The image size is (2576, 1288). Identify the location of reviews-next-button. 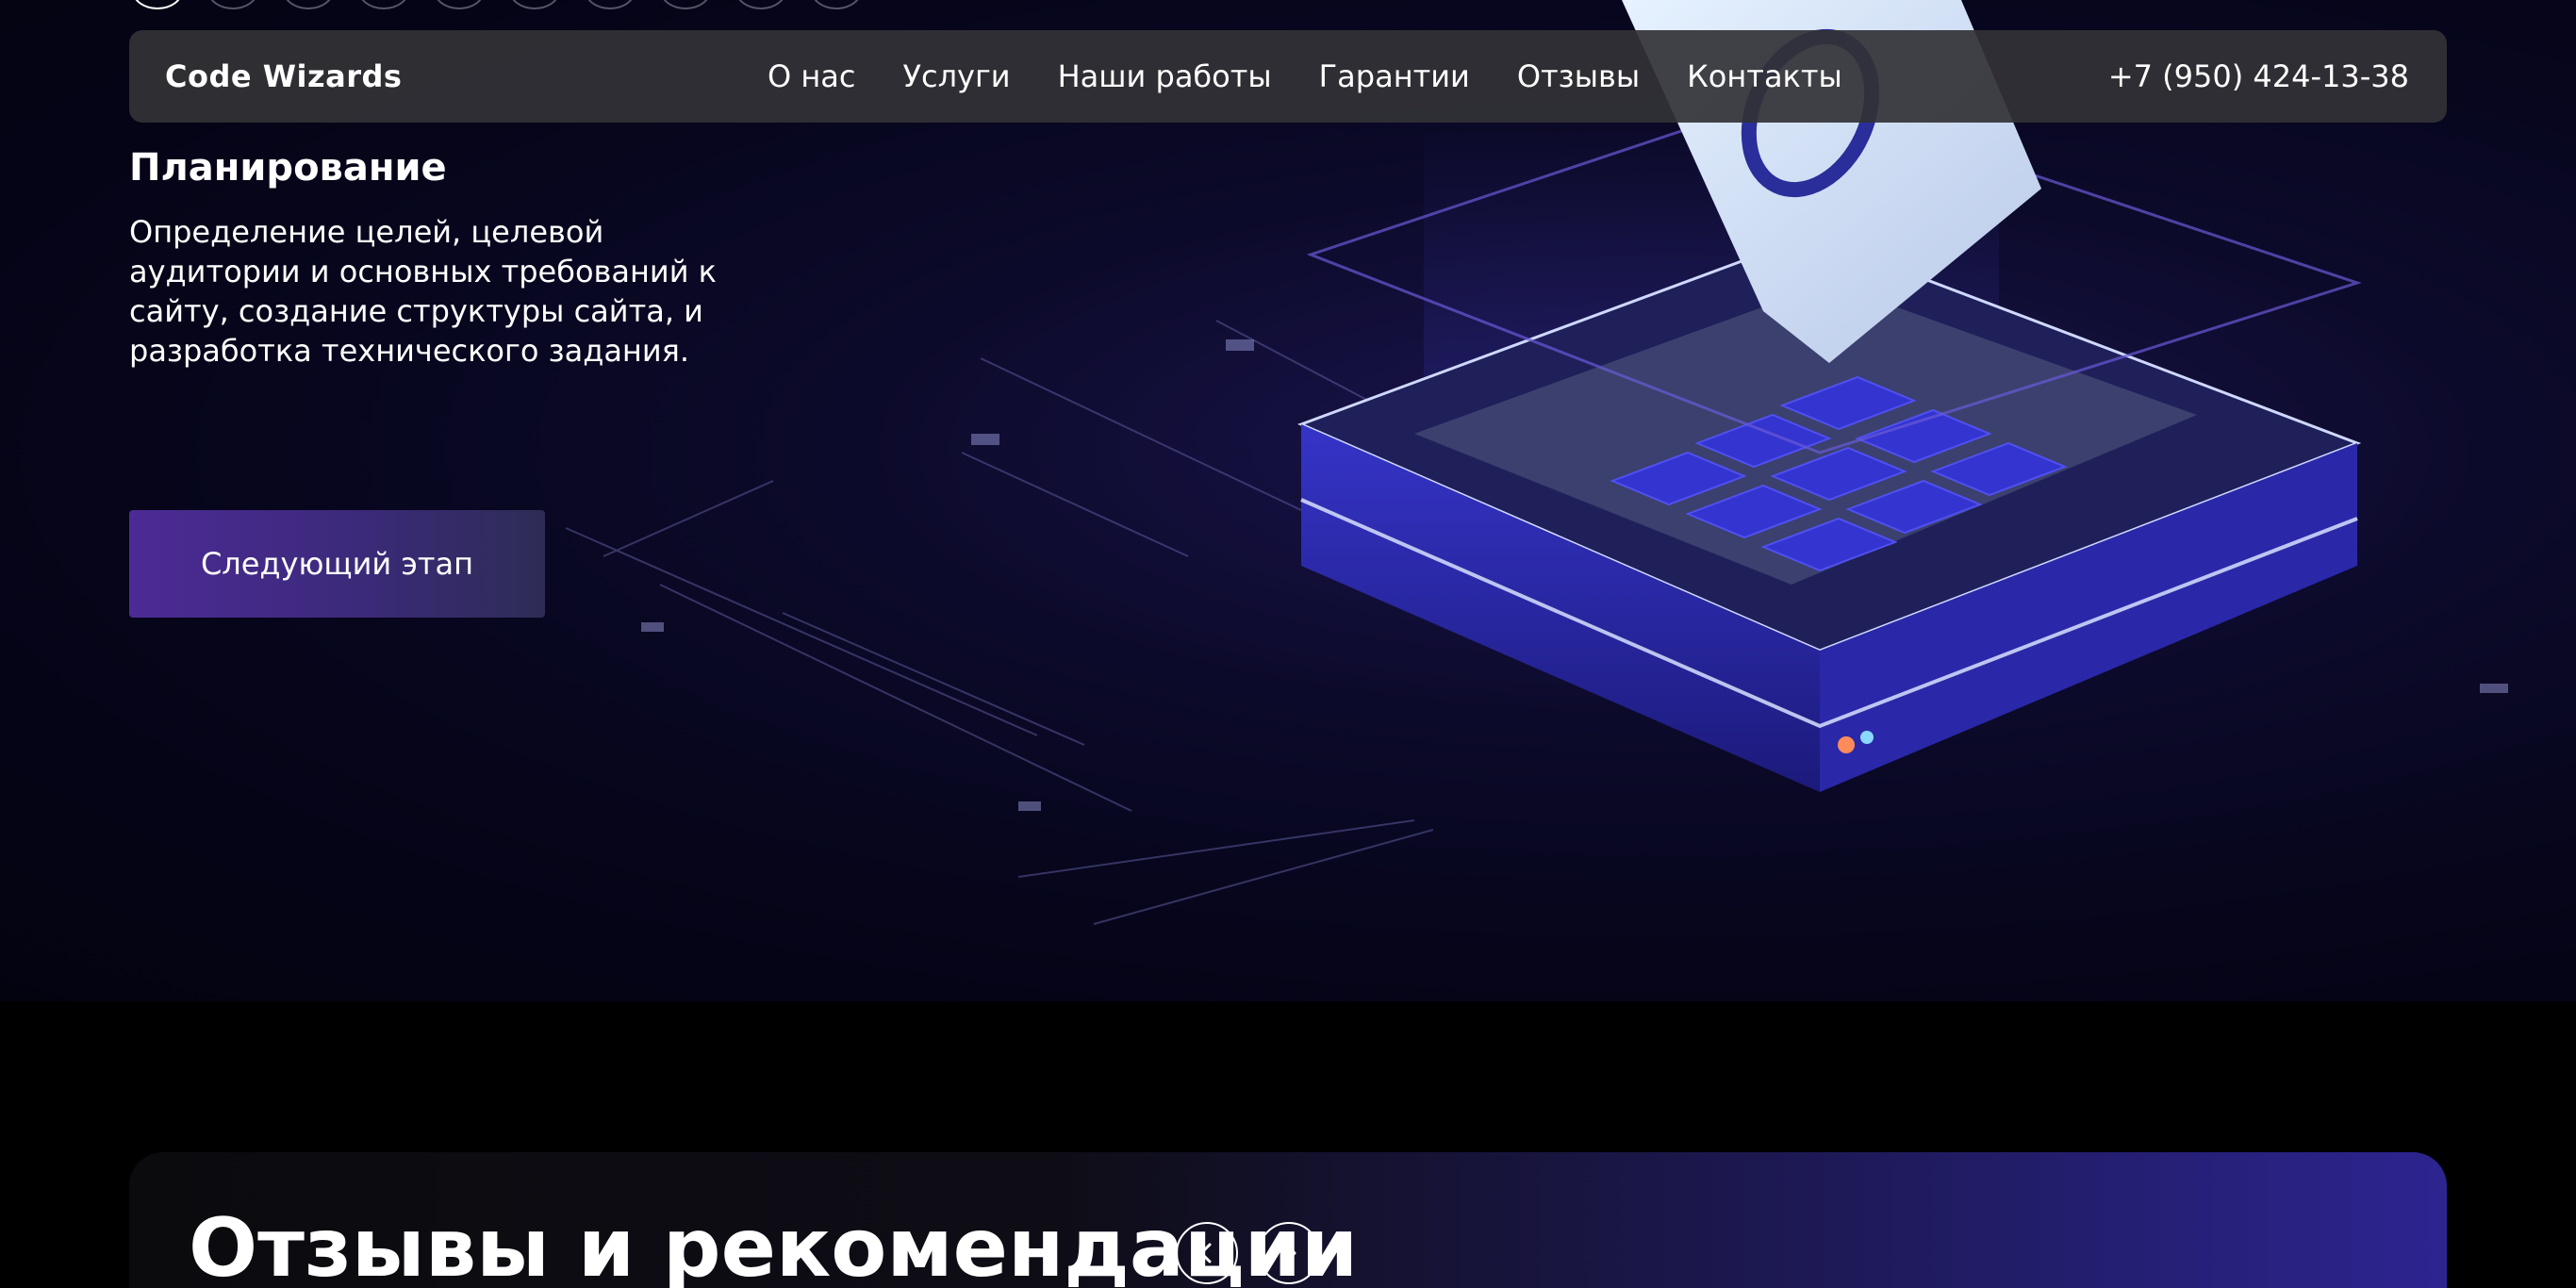
(1289, 1253).